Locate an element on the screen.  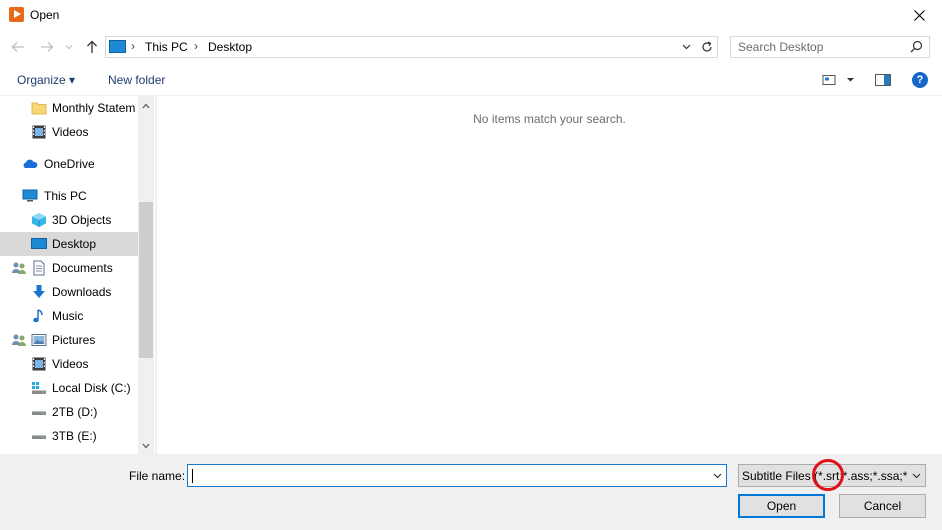
local-disk-icon is located at coordinates (39, 388).